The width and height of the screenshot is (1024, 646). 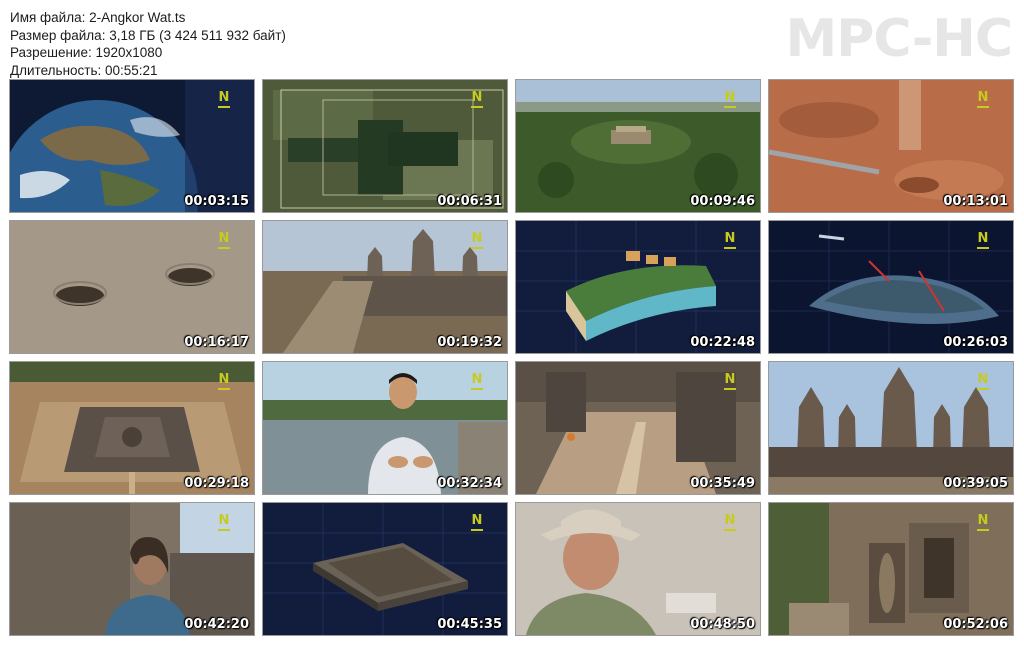 I want to click on mpc-hc-logo: MPC-HC, so click(x=899, y=39).